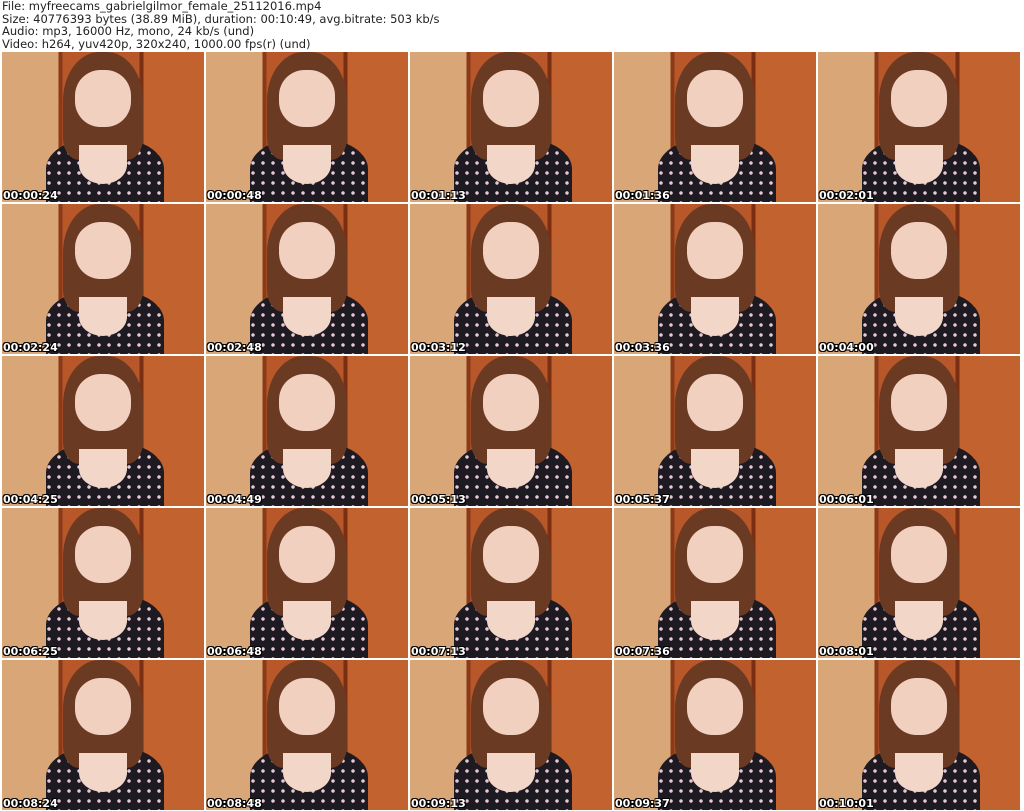 Image resolution: width=1024 pixels, height=811 pixels. I want to click on frame-timestamp: 00:02:48, so click(234, 347).